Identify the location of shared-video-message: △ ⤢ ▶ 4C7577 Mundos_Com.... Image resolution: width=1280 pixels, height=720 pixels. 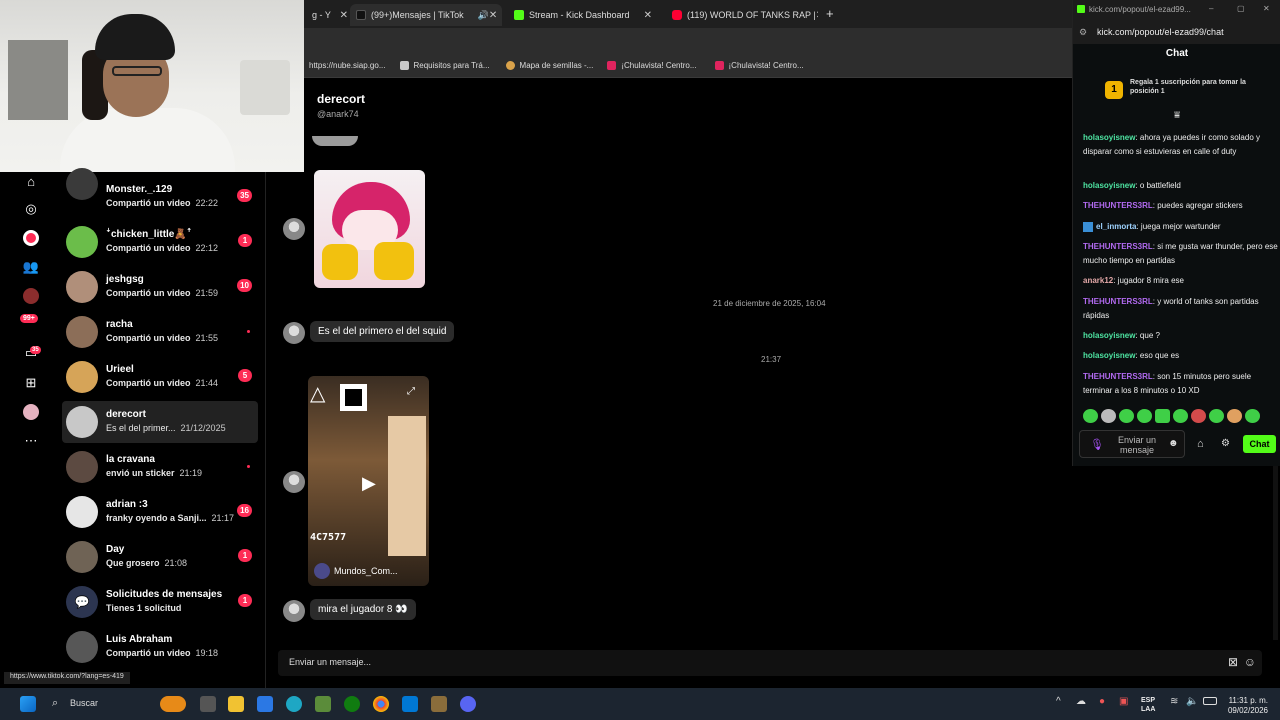
(368, 481).